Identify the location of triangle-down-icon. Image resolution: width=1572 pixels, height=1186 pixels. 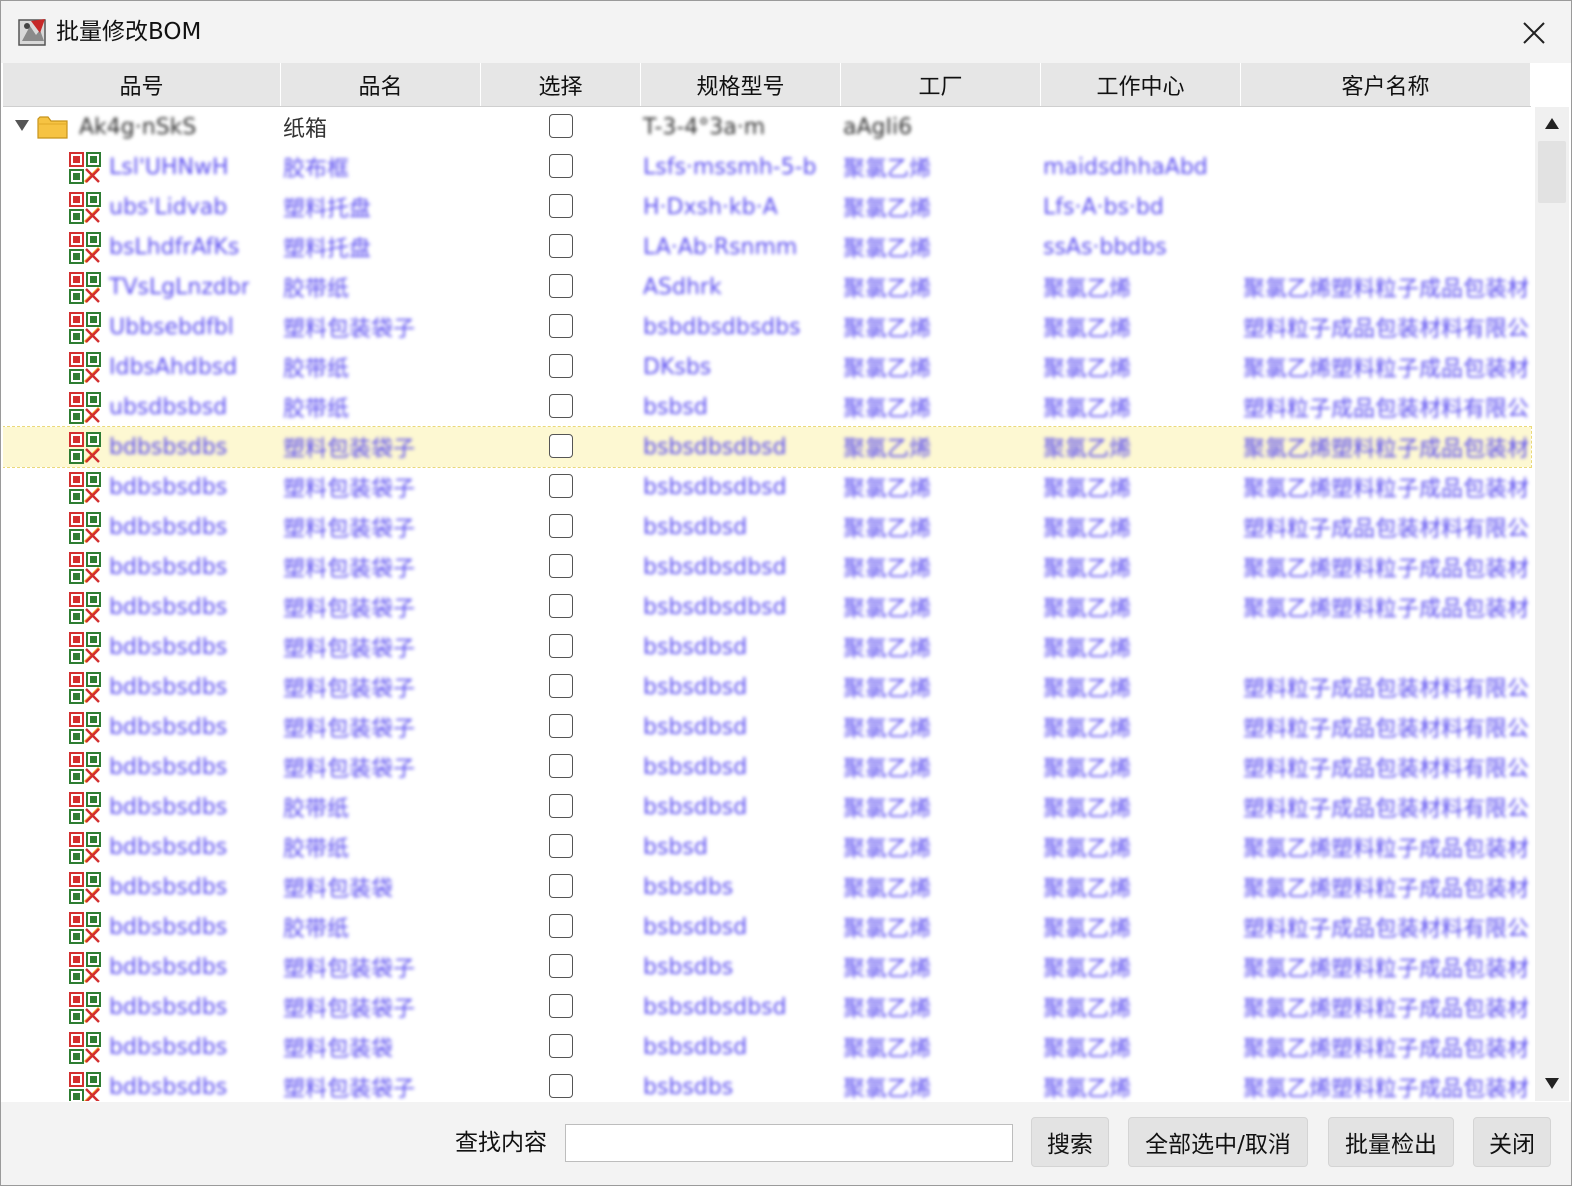
(22, 126).